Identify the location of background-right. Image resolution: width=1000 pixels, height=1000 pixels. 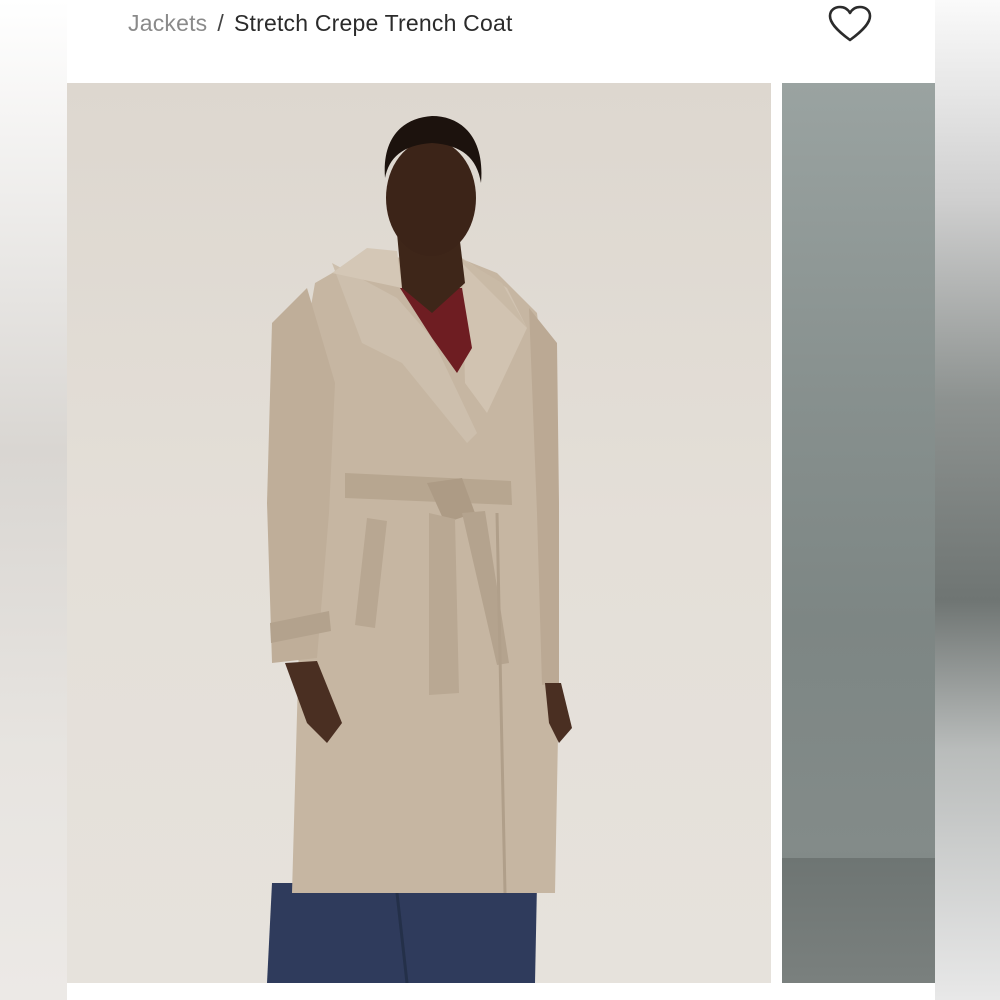
(967, 500).